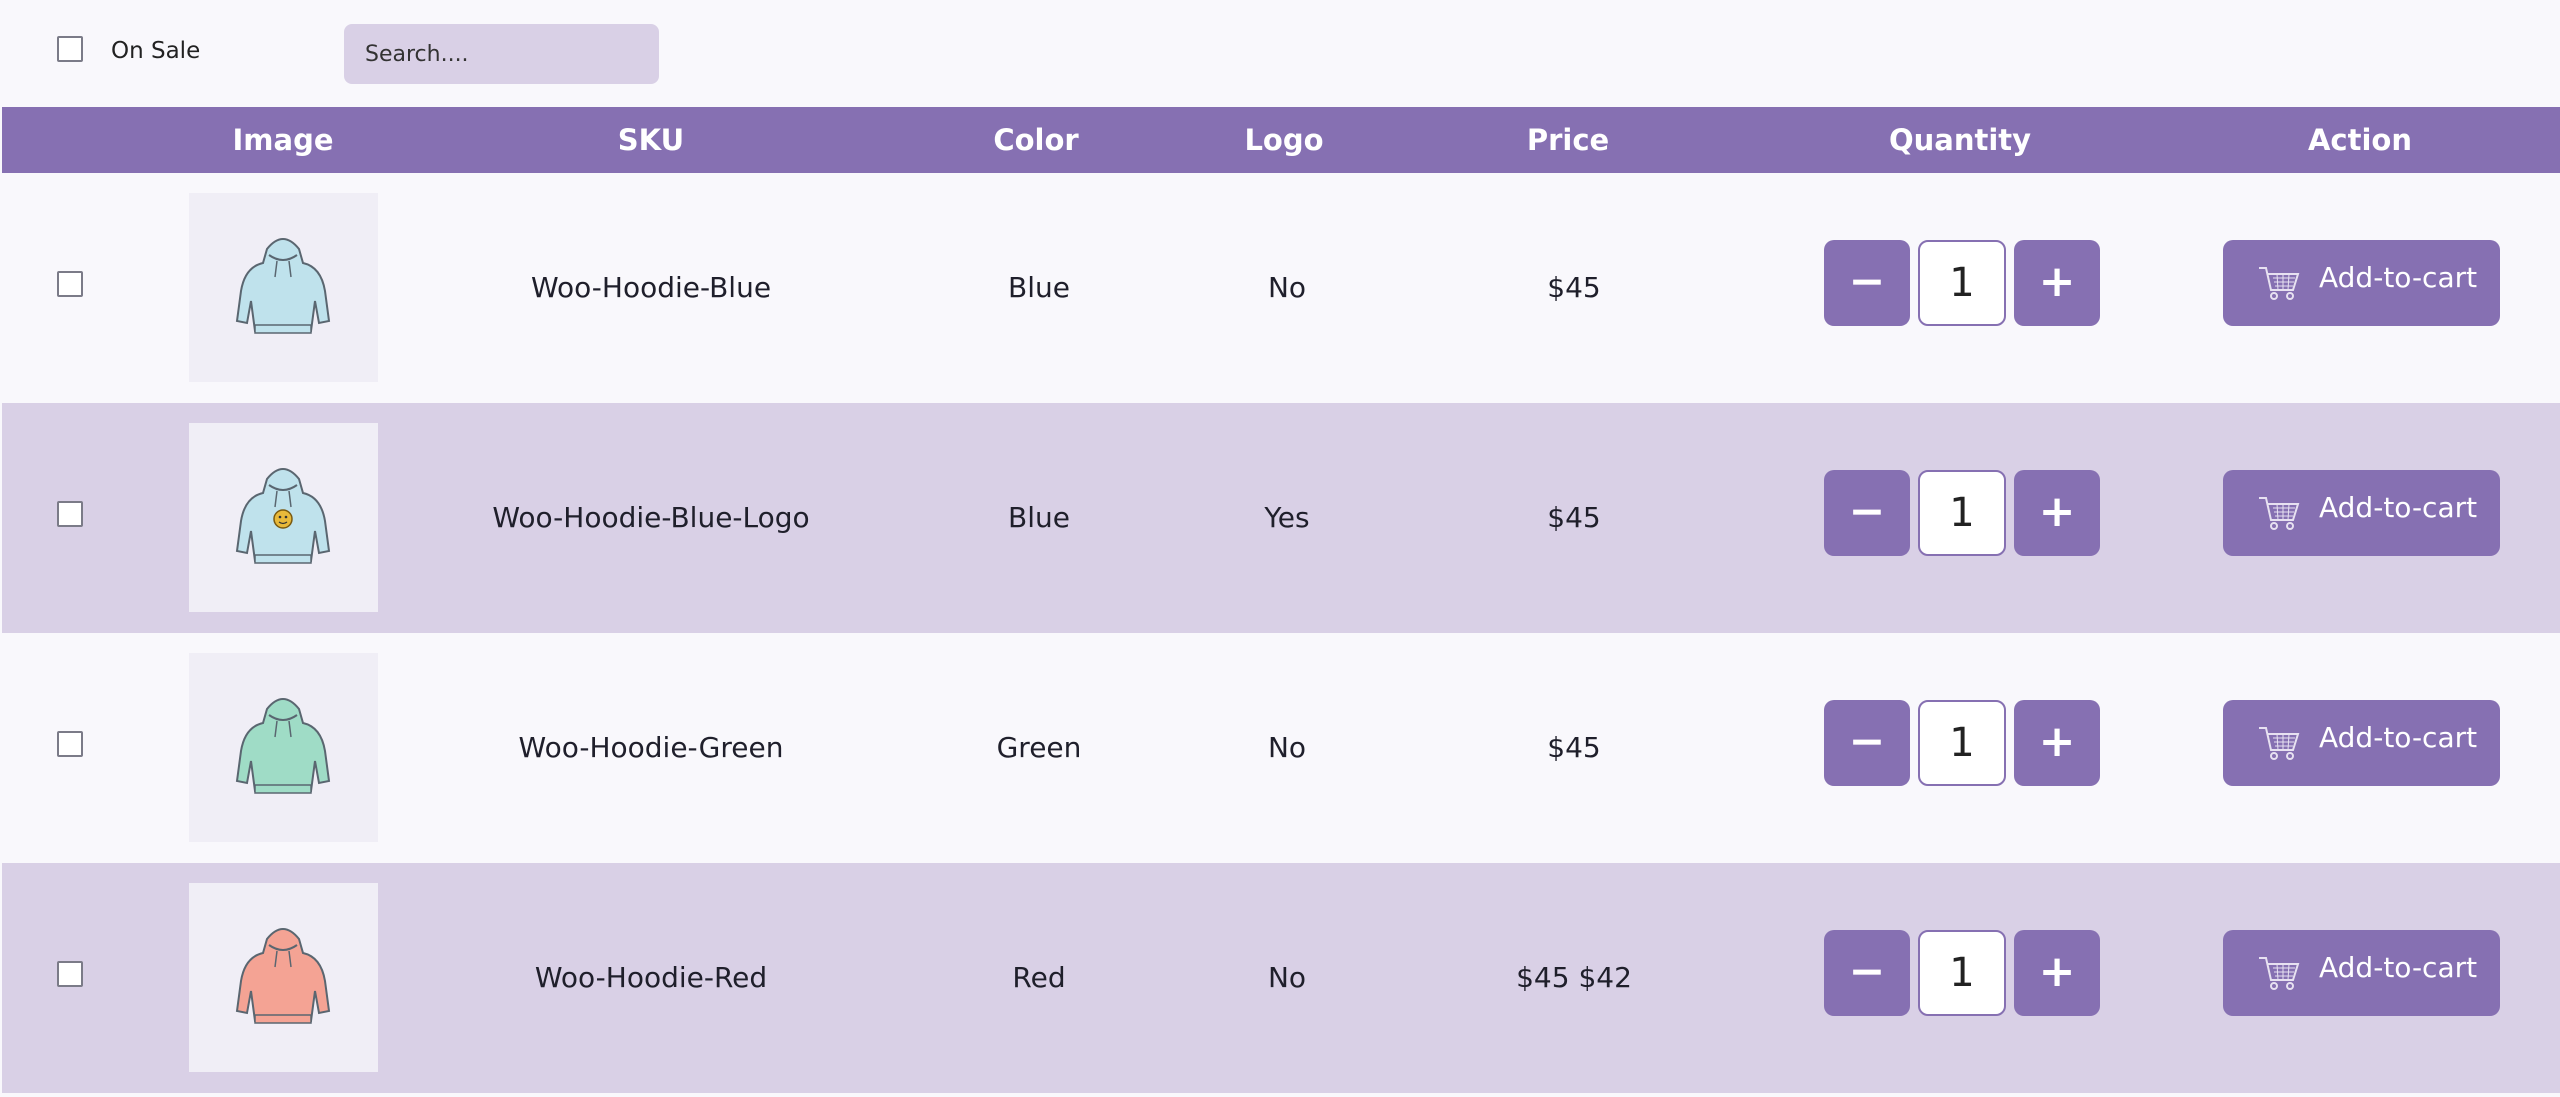  Describe the element at coordinates (651, 977) in the screenshot. I see `sku-cell: Woo-Hoodie-Red` at that location.